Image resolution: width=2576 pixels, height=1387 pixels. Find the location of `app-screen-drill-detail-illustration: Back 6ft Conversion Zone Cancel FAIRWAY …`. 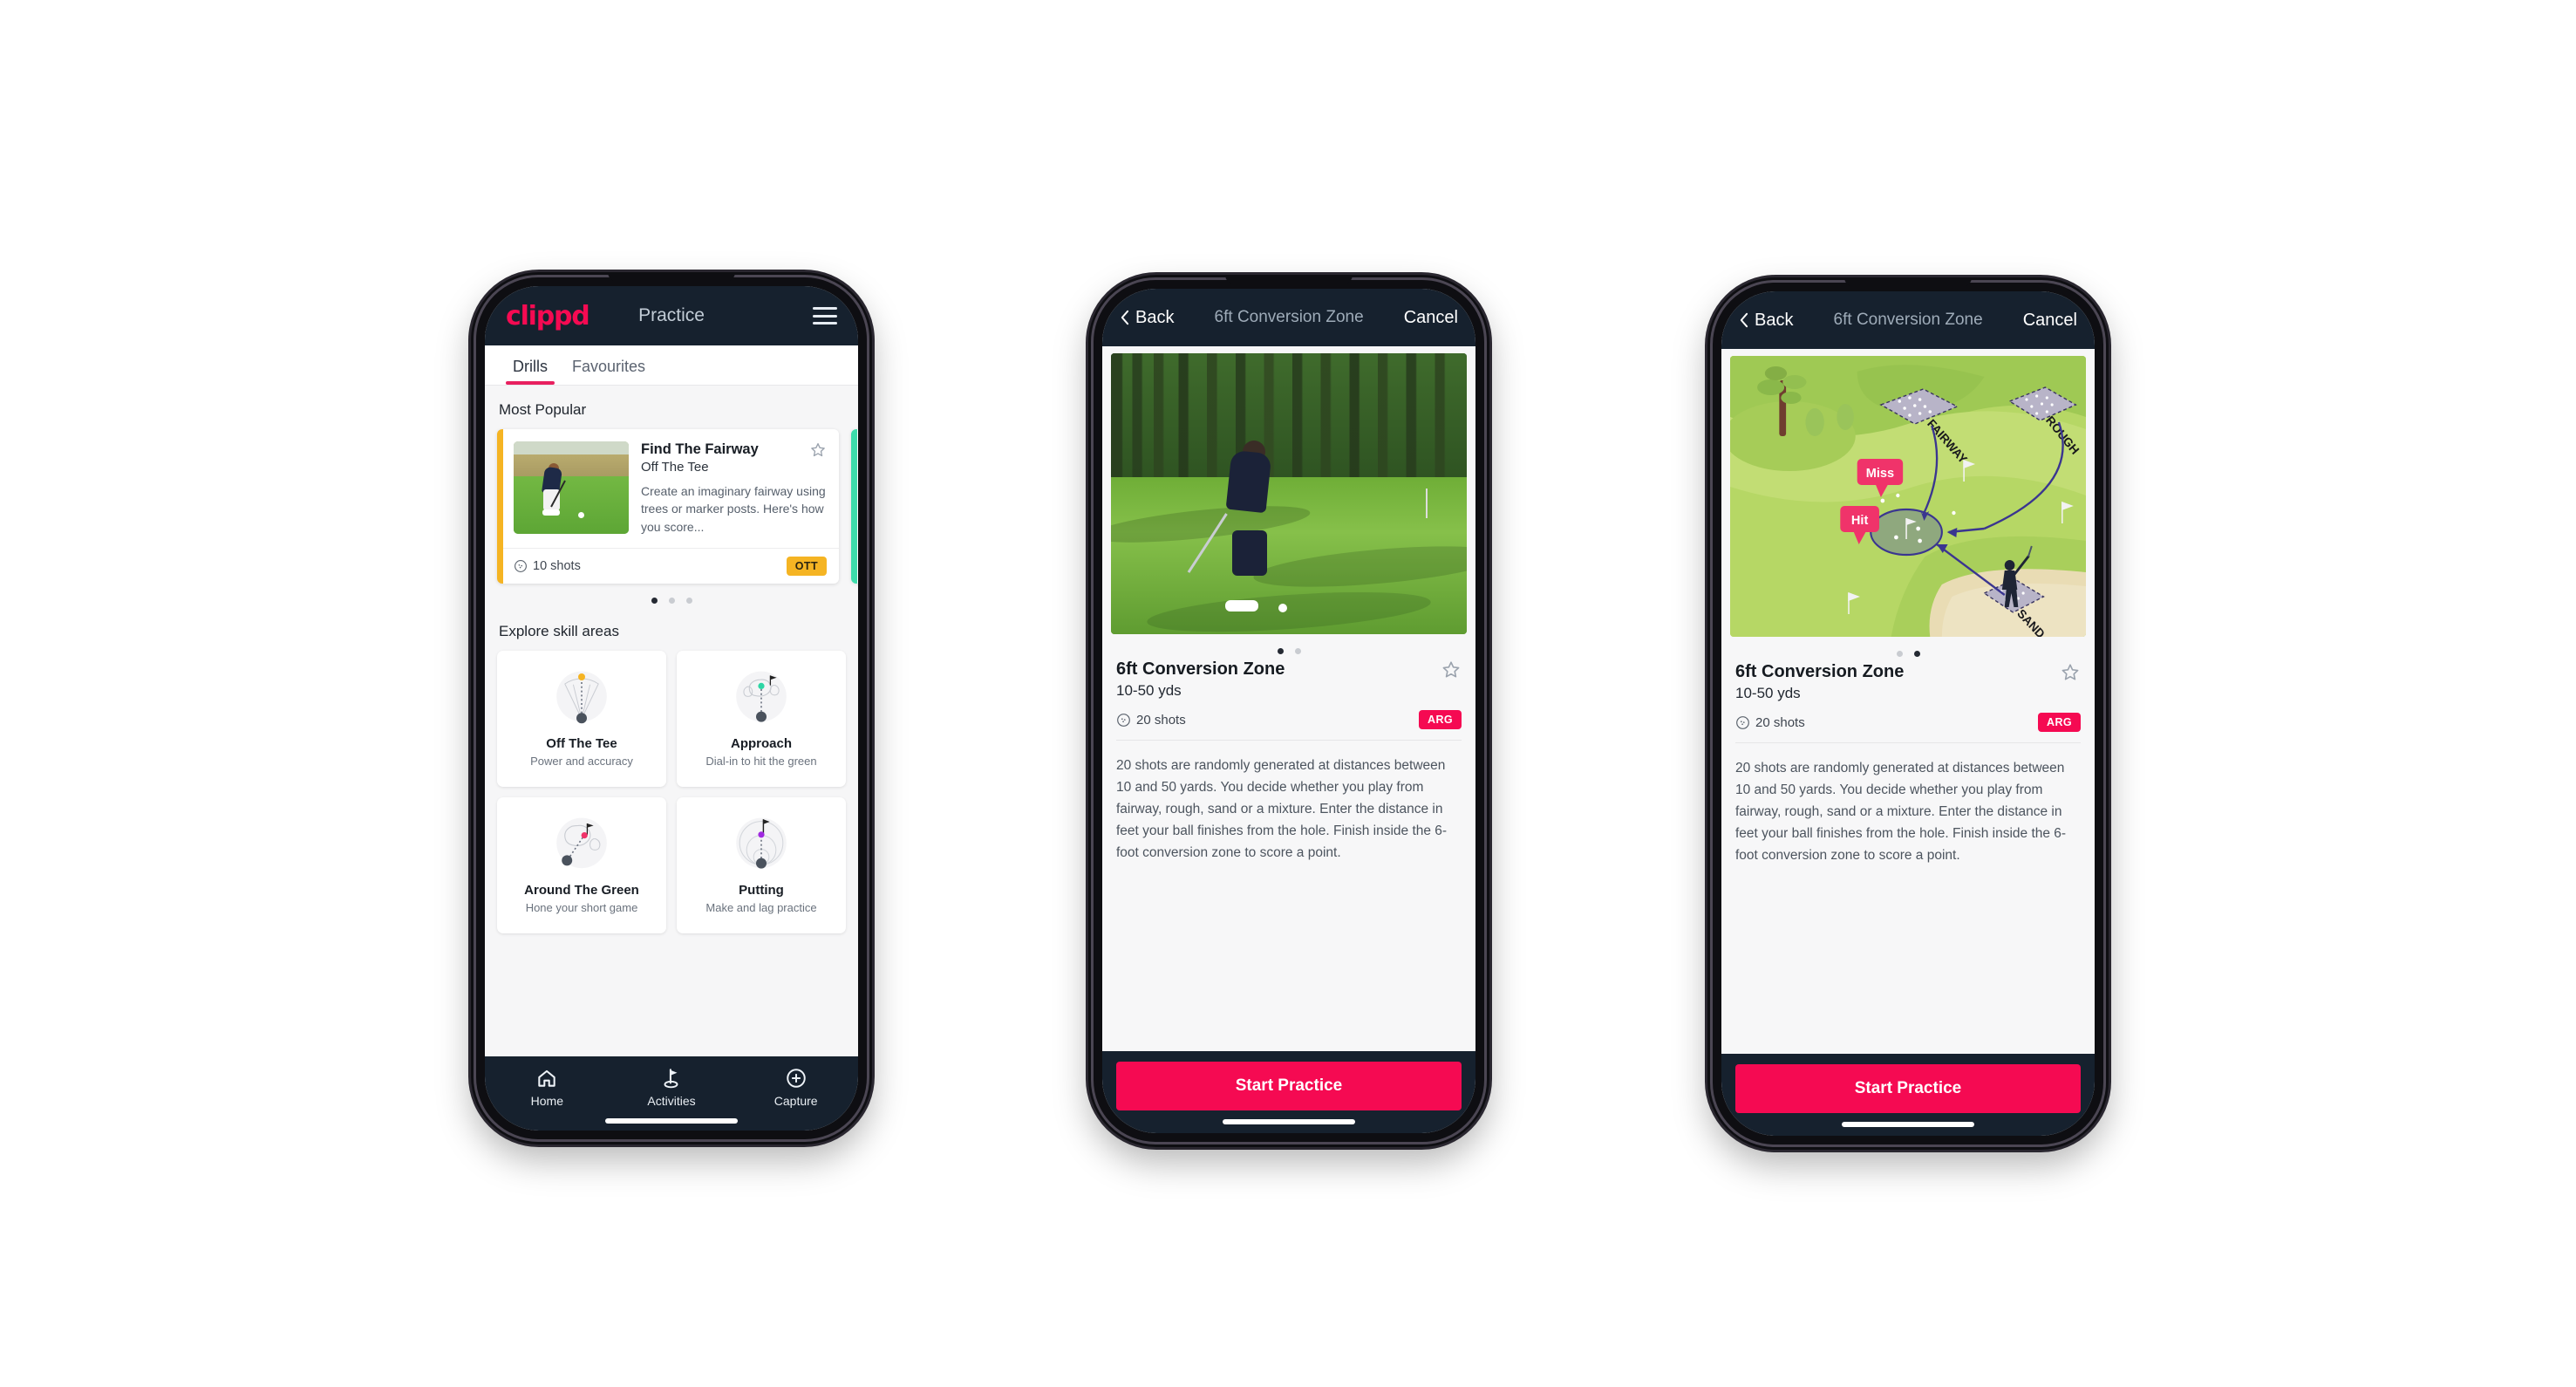

app-screen-drill-detail-illustration: Back 6ft Conversion Zone Cancel FAIRWAY … is located at coordinates (1908, 713).